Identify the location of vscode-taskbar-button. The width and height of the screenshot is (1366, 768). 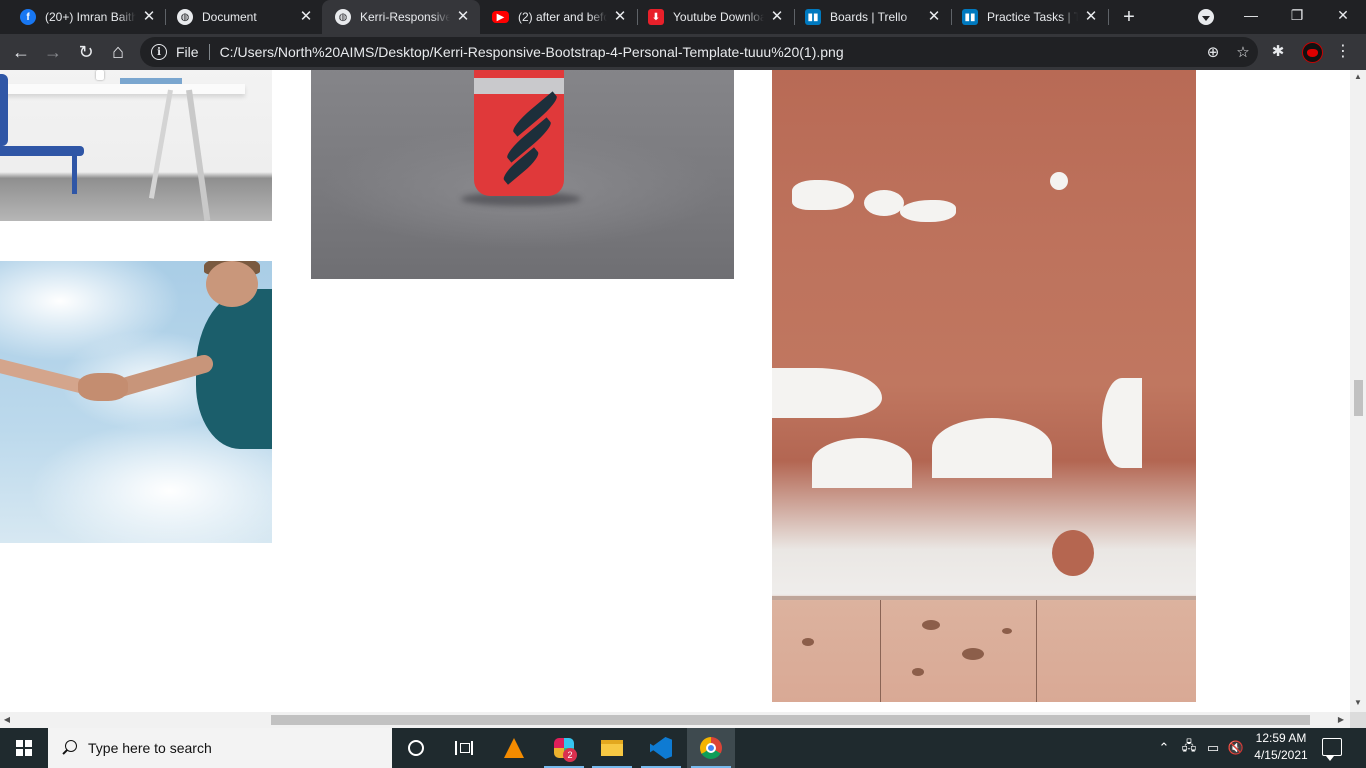
(661, 748).